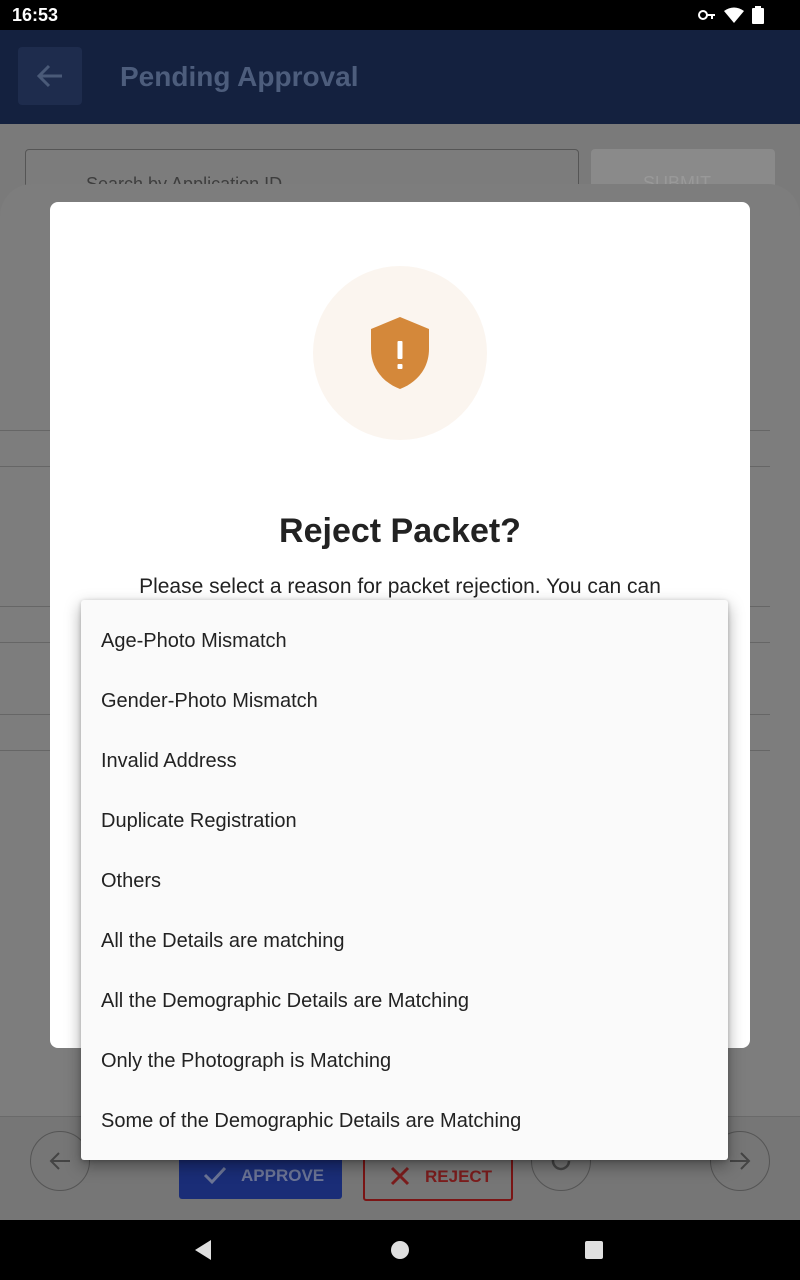 Image resolution: width=800 pixels, height=1280 pixels. I want to click on arrow-right-icon, so click(740, 1161).